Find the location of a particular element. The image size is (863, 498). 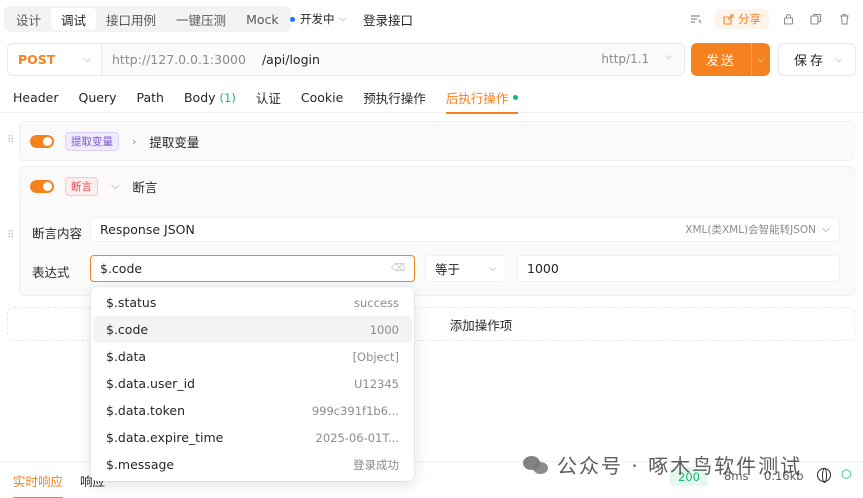

expression-input: $.code ⌫ is located at coordinates (252, 268).